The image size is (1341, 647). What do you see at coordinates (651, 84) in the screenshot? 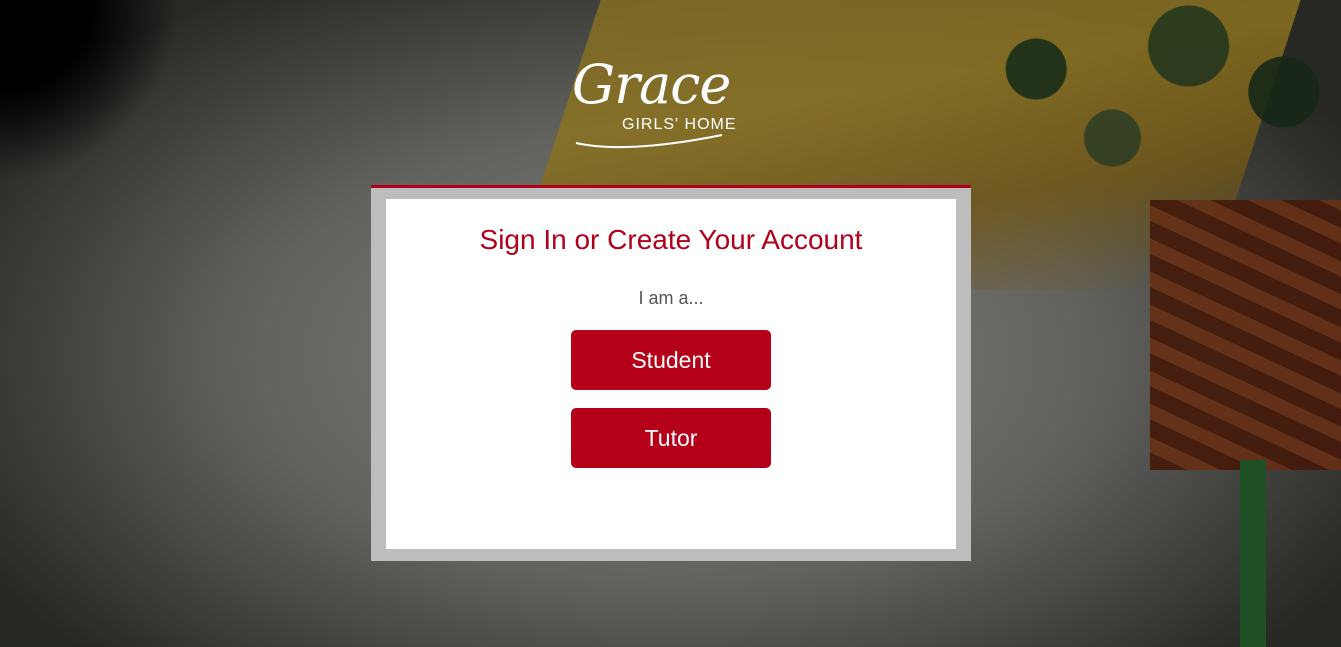
I see `logo-script-text: Grace` at bounding box center [651, 84].